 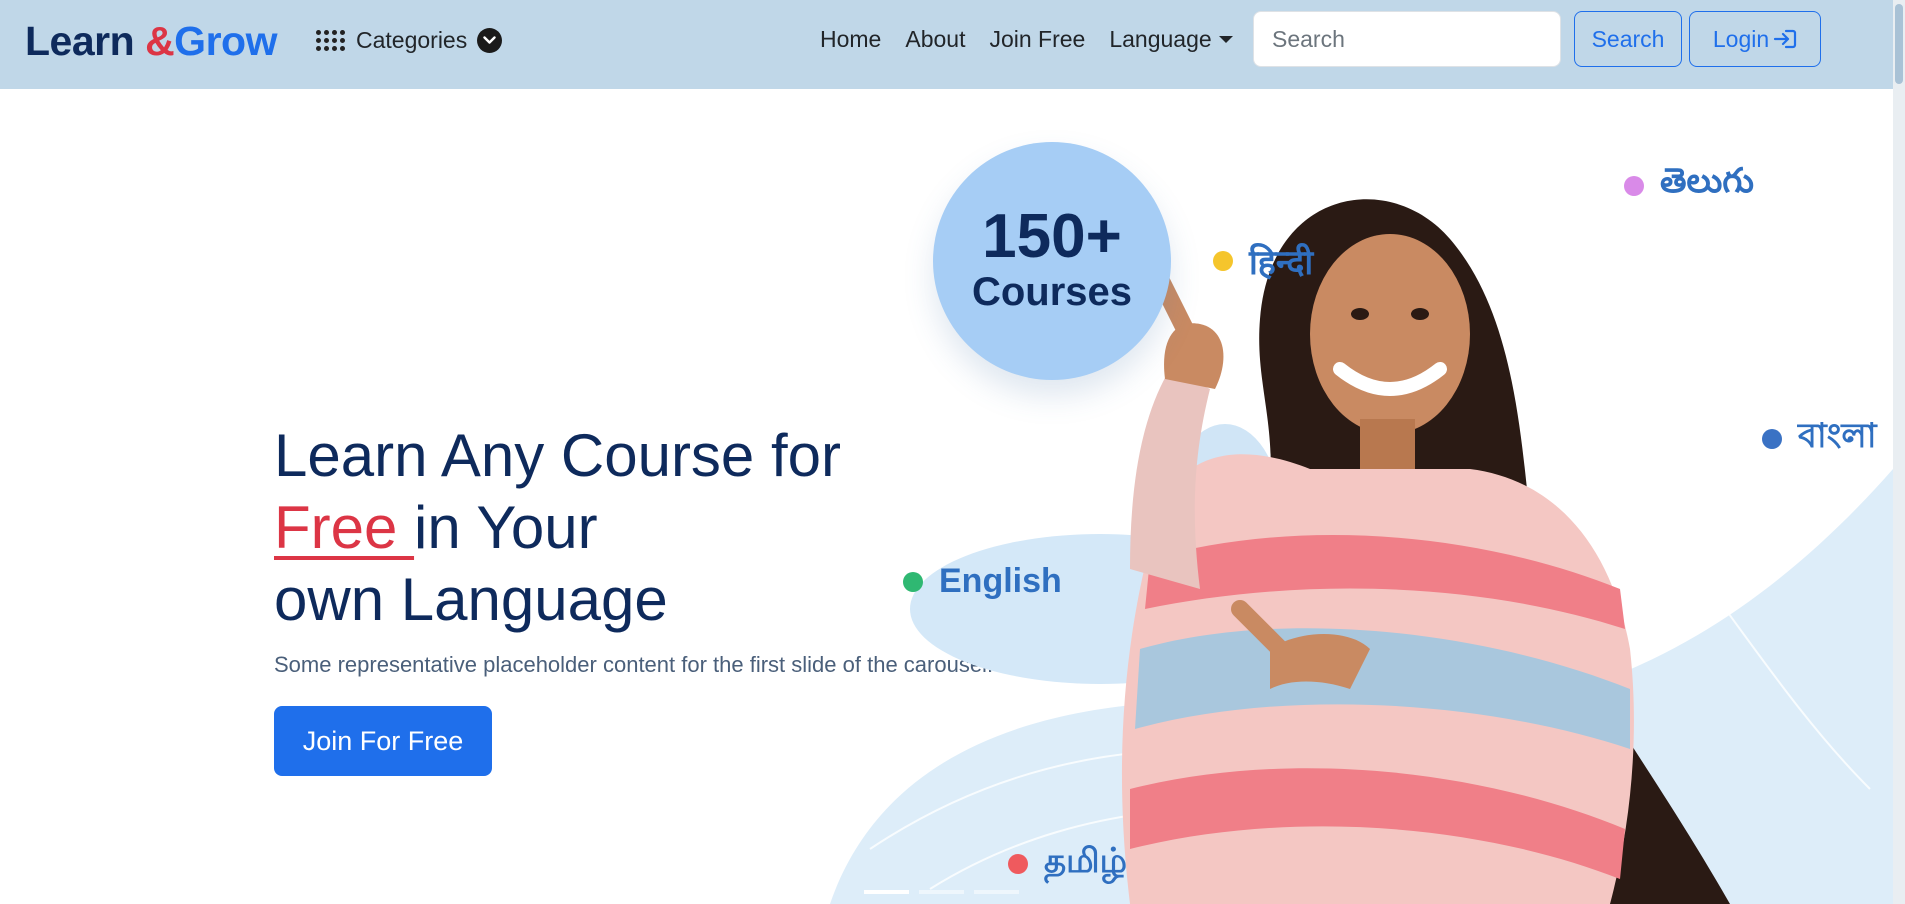 What do you see at coordinates (935, 39) in the screenshot?
I see `nav-about: About` at bounding box center [935, 39].